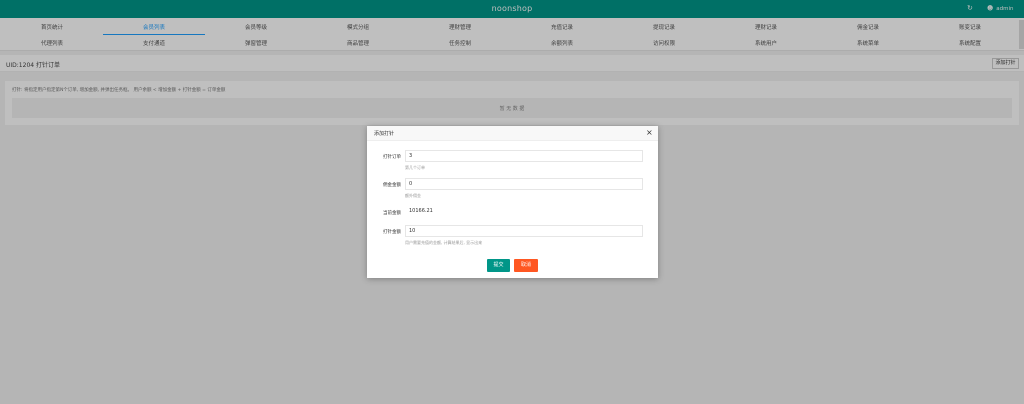 The height and width of the screenshot is (404, 1024). Describe the element at coordinates (392, 185) in the screenshot. I see `commission-label: 佣金金额` at that location.